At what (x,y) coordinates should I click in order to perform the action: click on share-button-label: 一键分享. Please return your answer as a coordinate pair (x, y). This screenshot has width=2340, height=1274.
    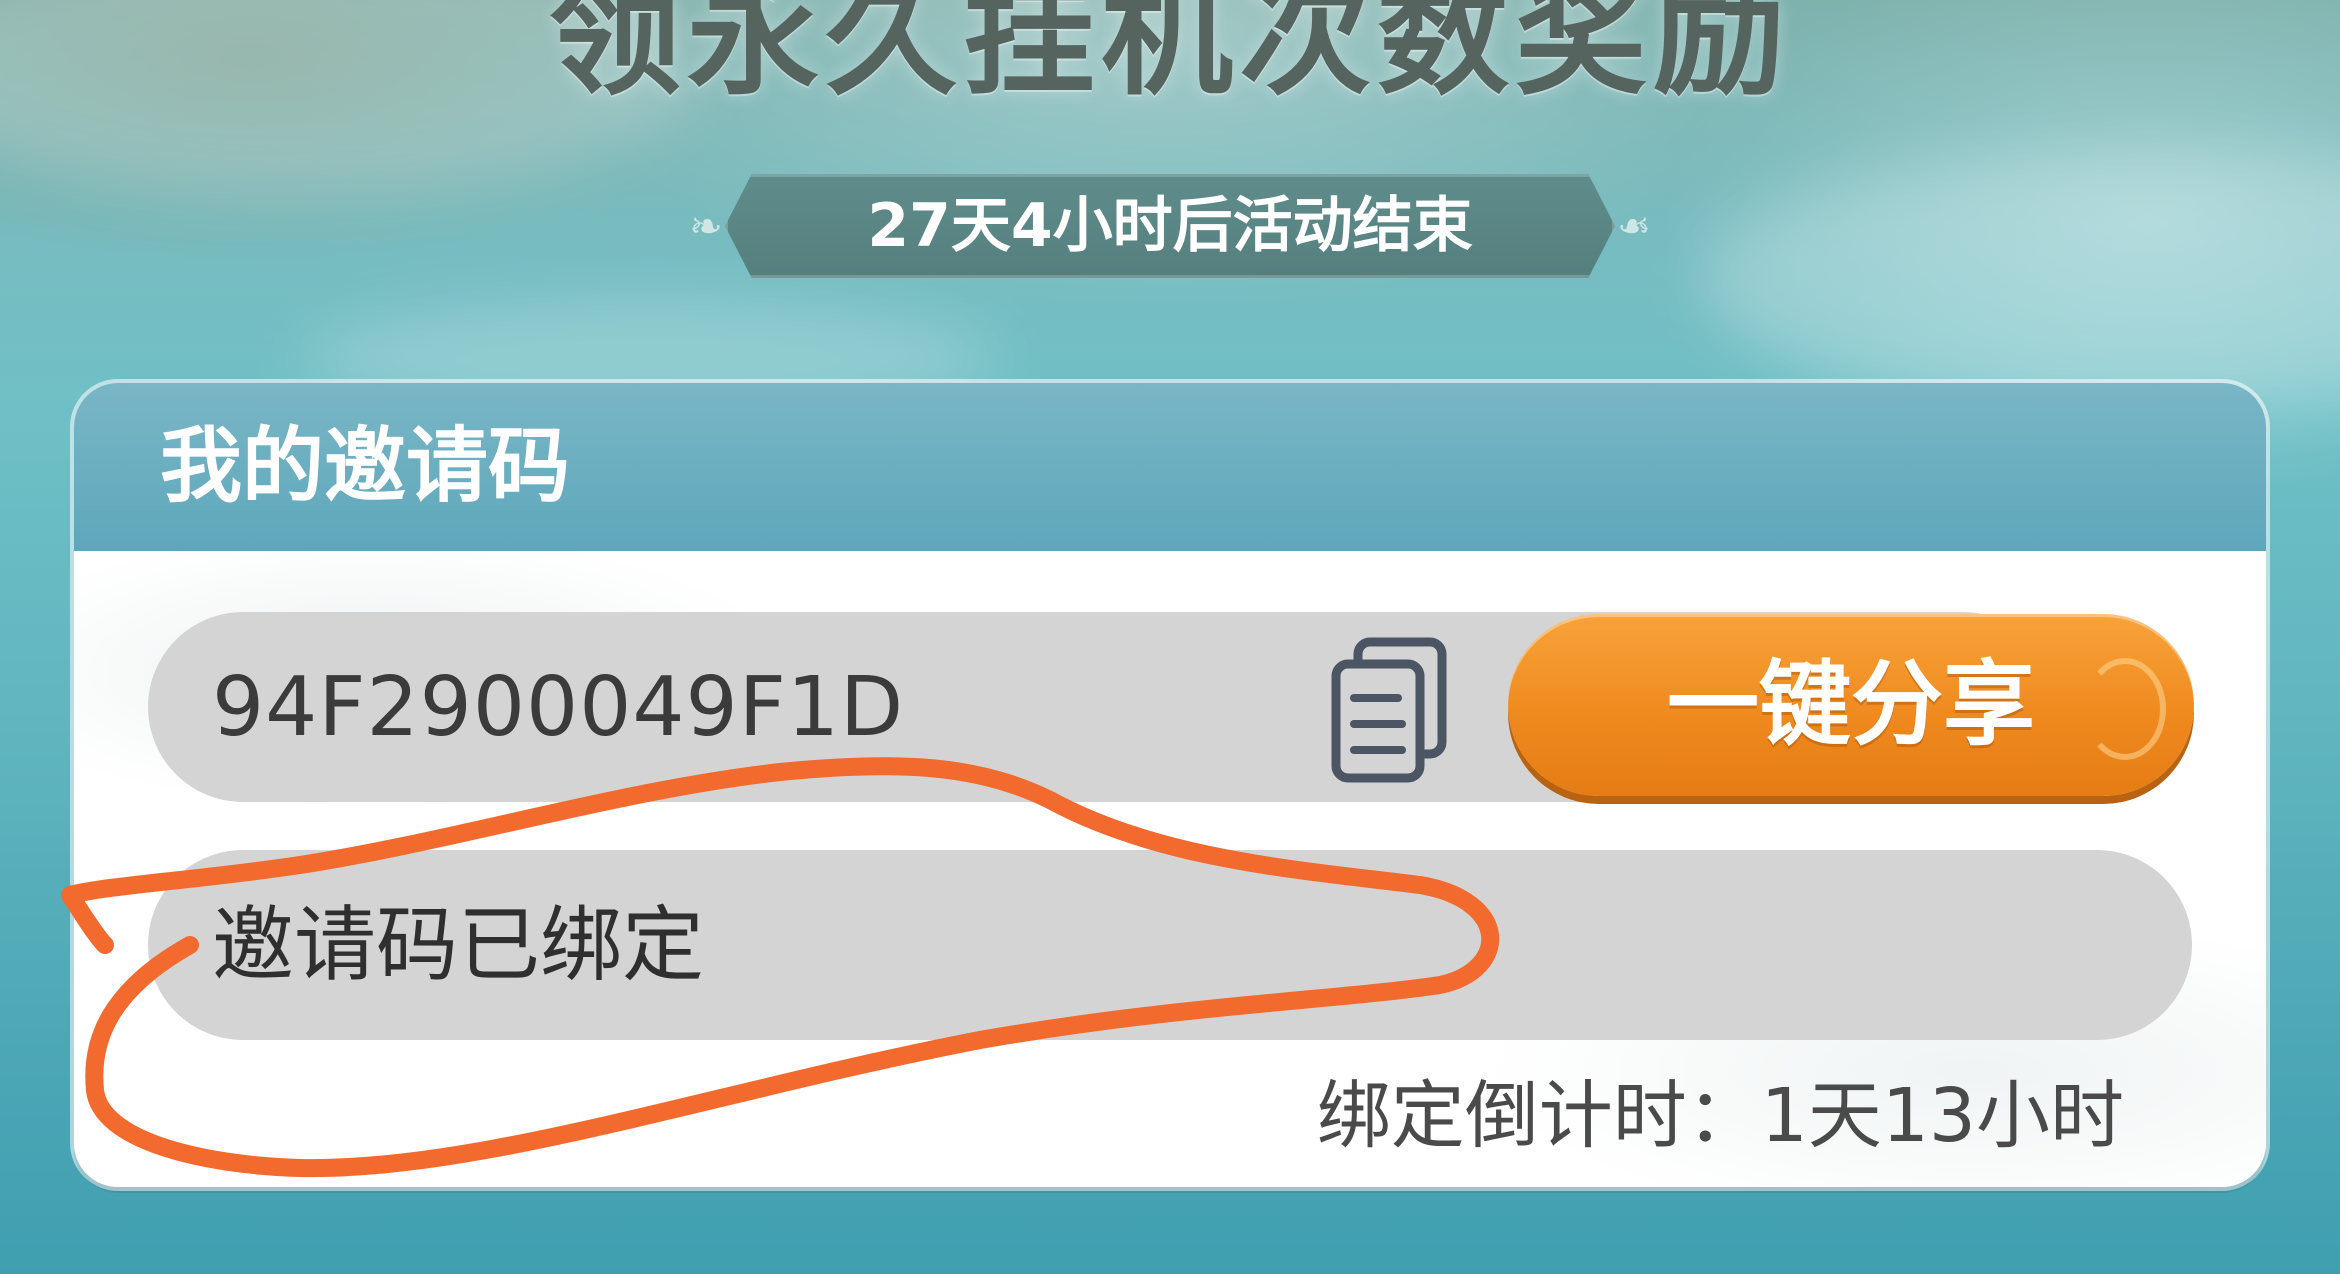
    Looking at the image, I should click on (1850, 704).